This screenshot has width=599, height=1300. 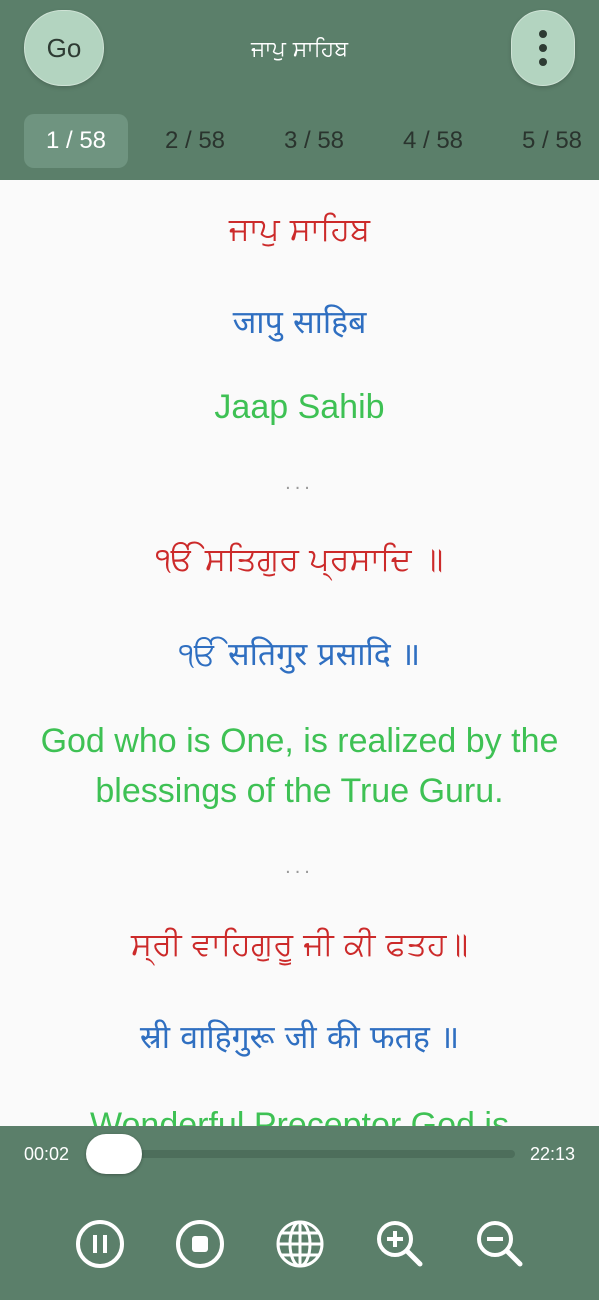 I want to click on globe-icon, so click(x=300, y=1244).